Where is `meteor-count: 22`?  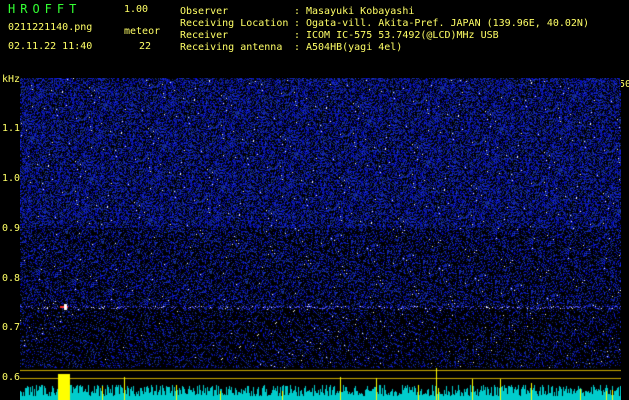 meteor-count: 22 is located at coordinates (145, 46).